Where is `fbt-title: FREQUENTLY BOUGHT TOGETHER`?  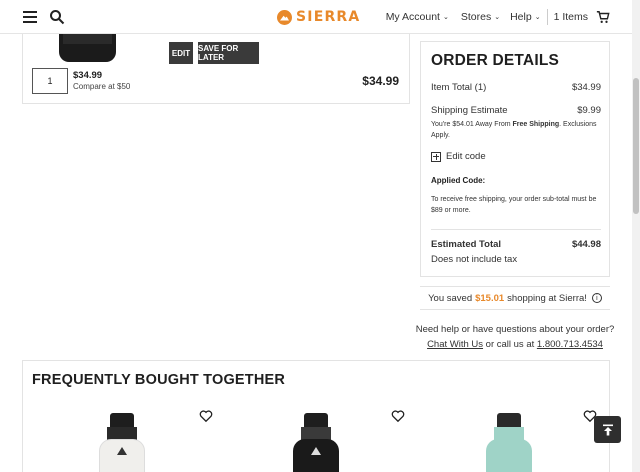
fbt-title: FREQUENTLY BOUGHT TOGETHER is located at coordinates (159, 380).